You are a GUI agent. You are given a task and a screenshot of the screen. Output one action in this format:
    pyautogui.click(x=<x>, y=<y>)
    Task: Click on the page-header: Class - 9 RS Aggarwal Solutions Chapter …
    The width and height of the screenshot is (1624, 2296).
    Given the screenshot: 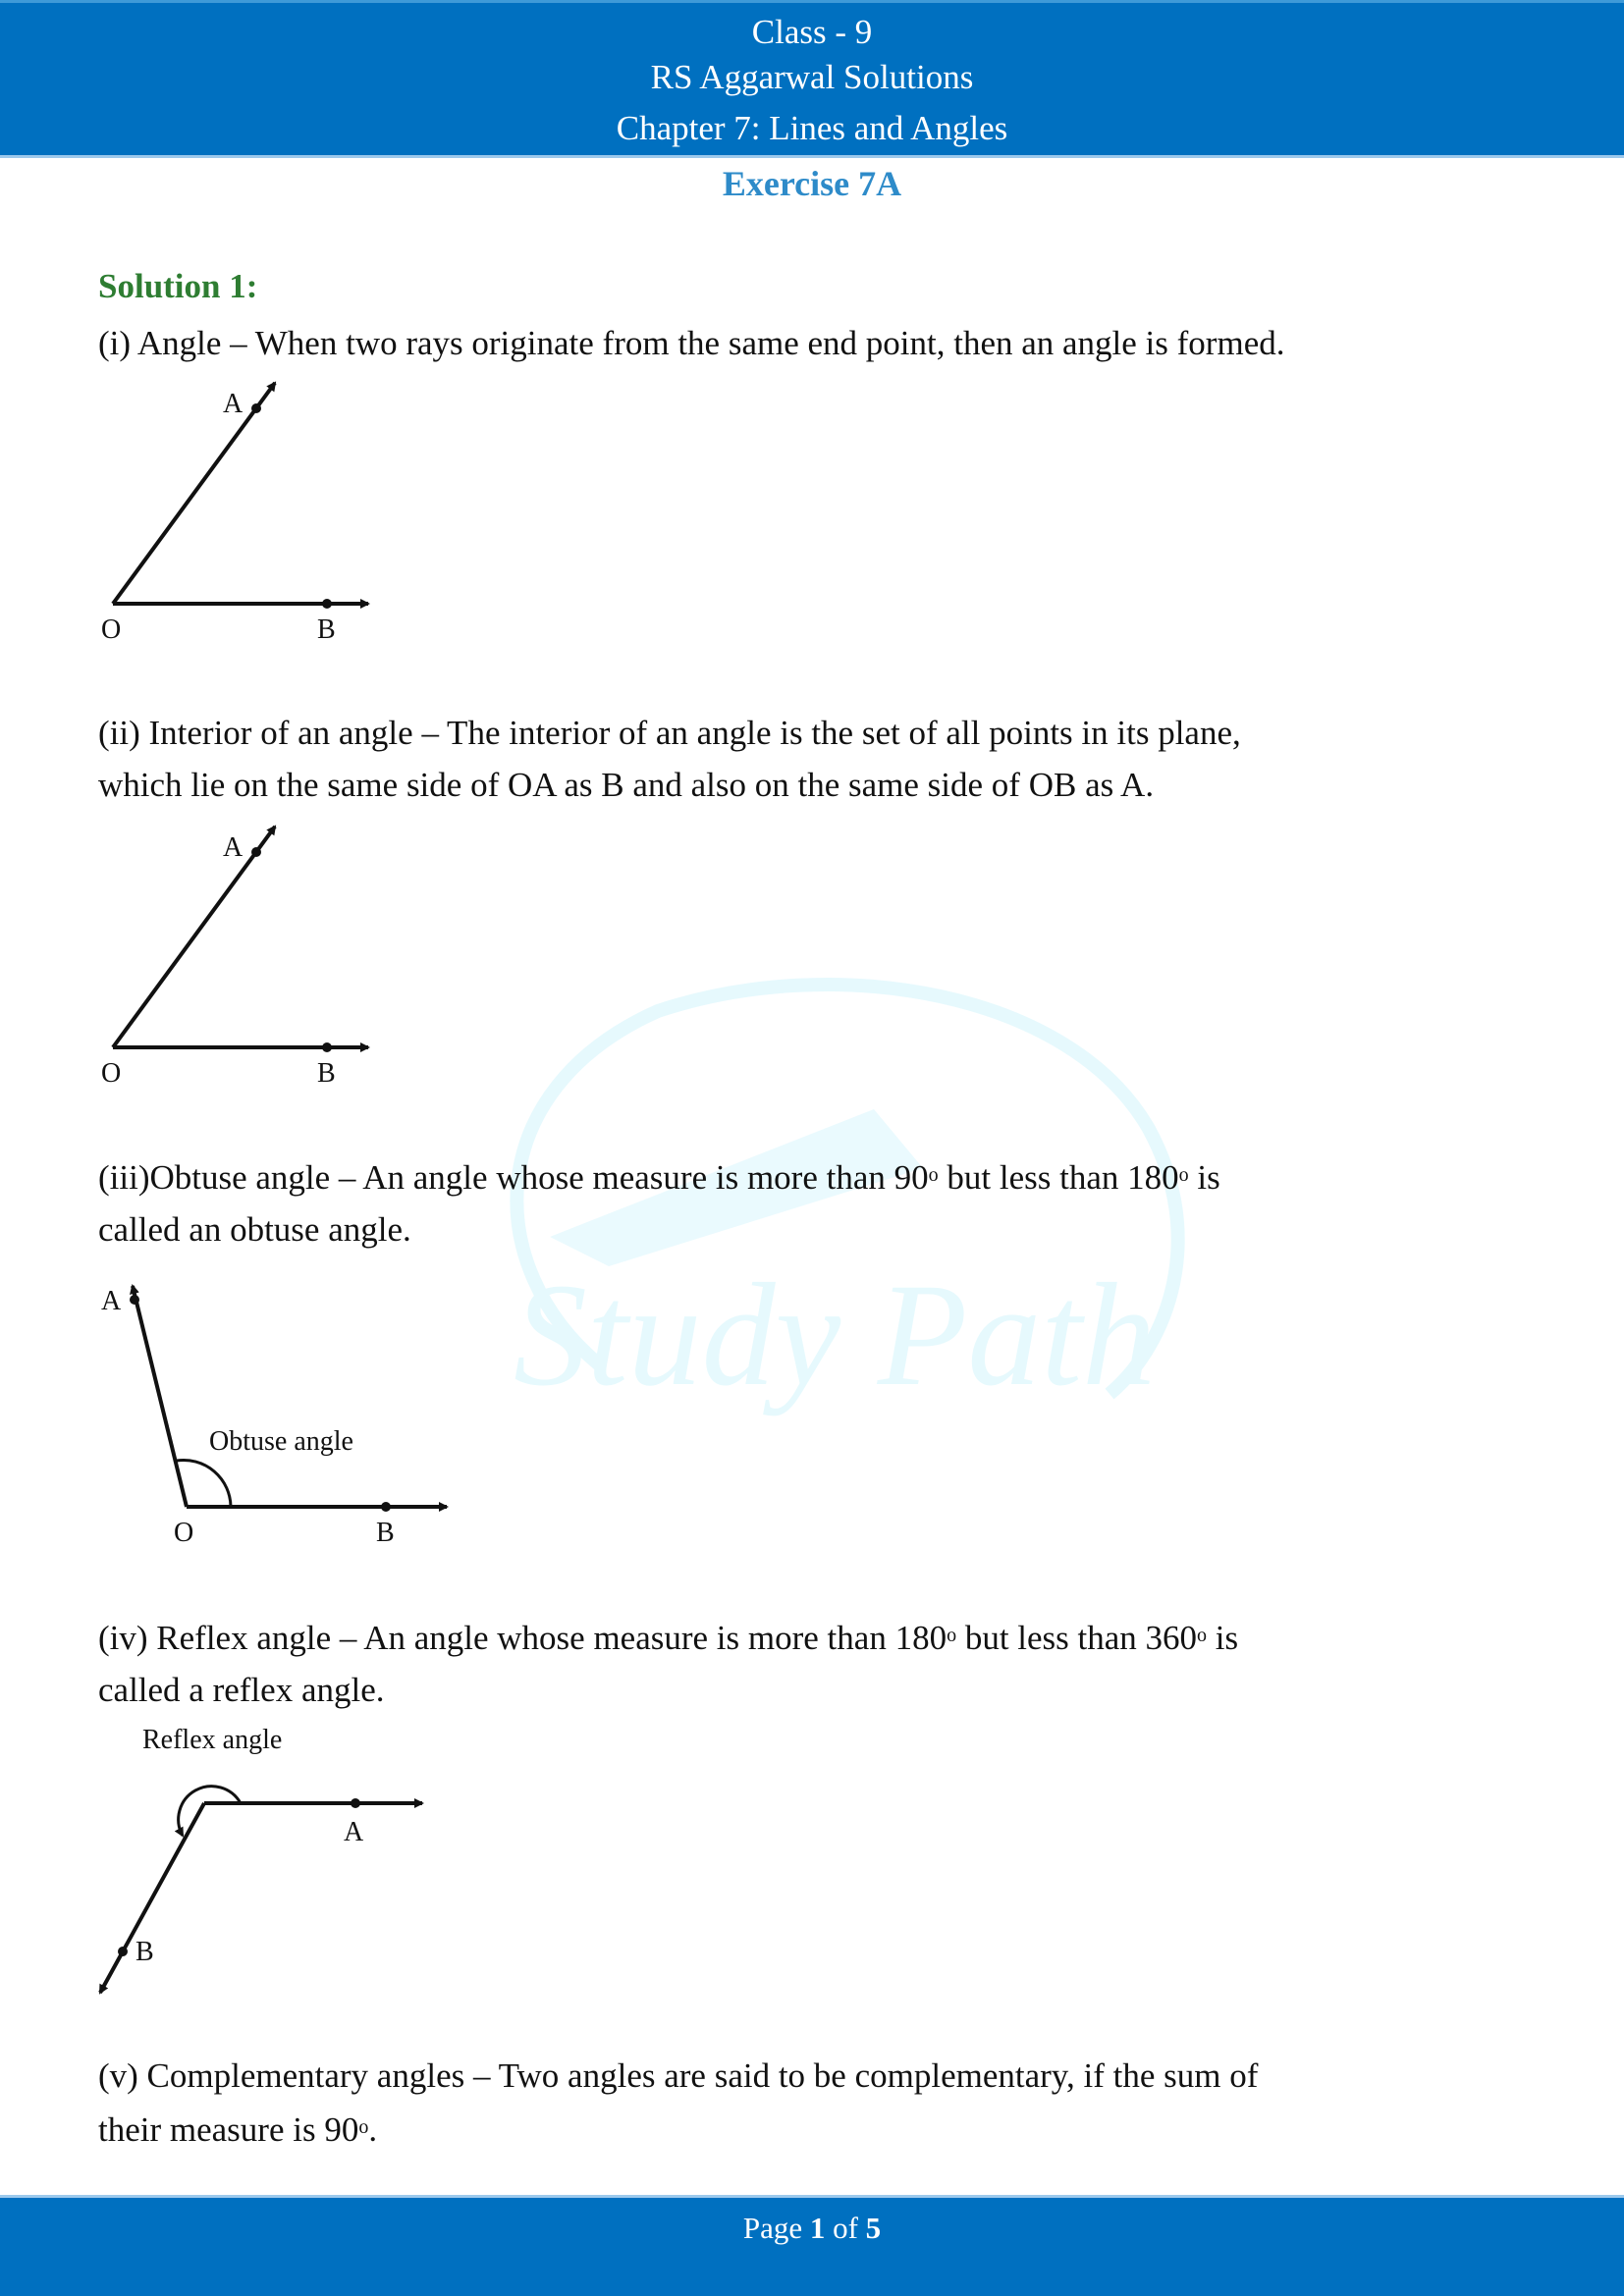 What is the action you would take?
    pyautogui.click(x=812, y=79)
    